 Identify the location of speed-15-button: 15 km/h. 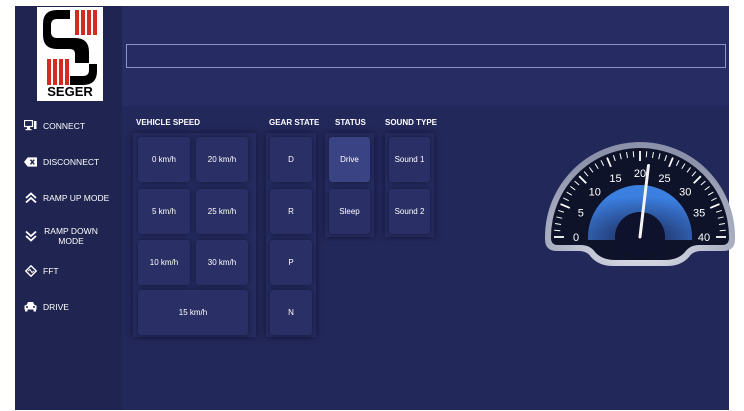
(193, 312).